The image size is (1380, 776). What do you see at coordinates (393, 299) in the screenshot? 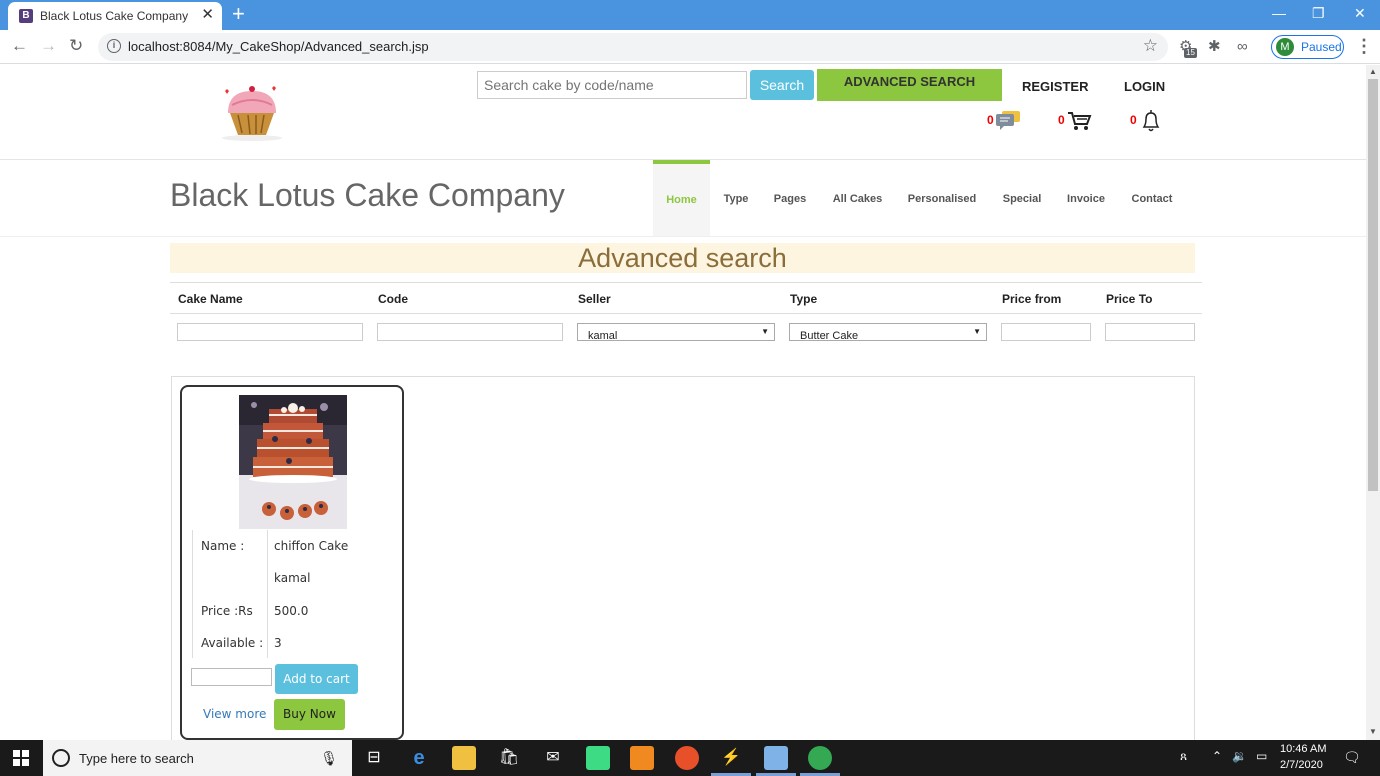
I see `filter-label-code: Code` at bounding box center [393, 299].